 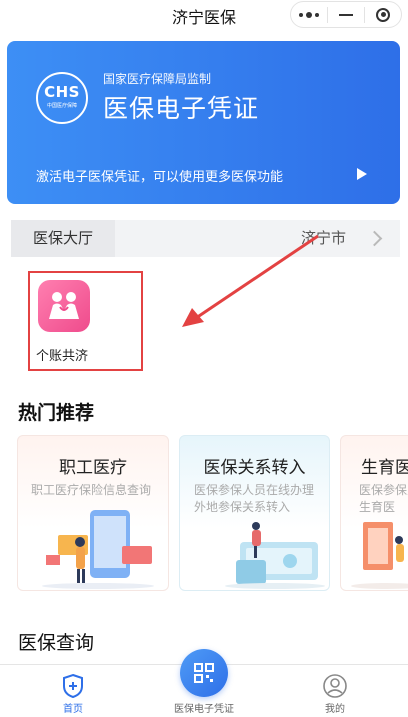 I want to click on maternity-illustration-icon, so click(x=379, y=555).